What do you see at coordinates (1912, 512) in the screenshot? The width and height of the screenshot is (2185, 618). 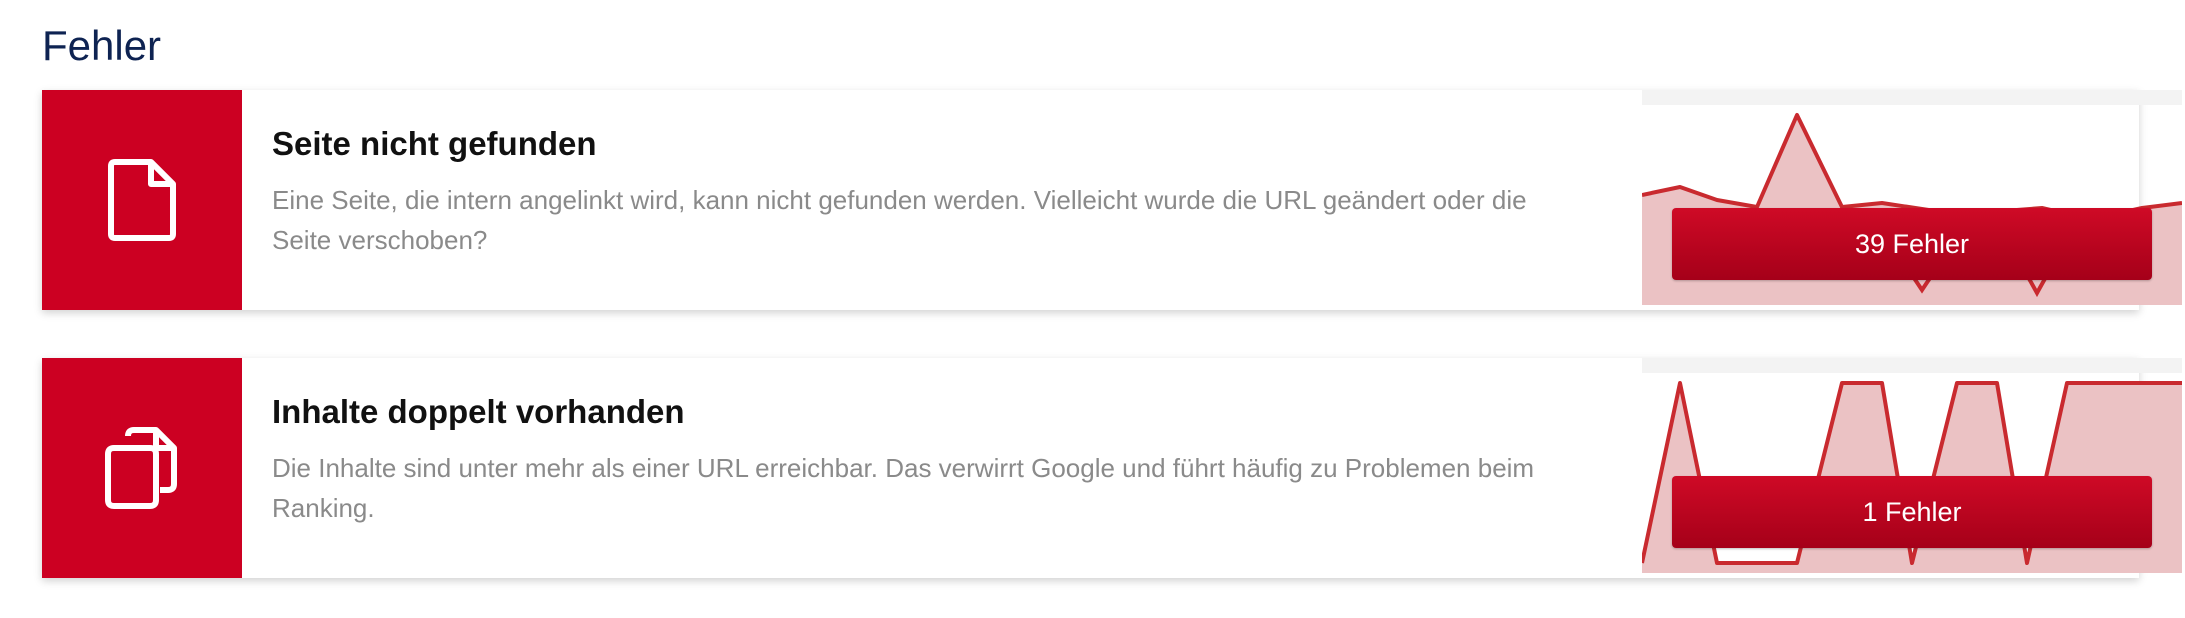 I see `error-count-button: 1 Fehler` at bounding box center [1912, 512].